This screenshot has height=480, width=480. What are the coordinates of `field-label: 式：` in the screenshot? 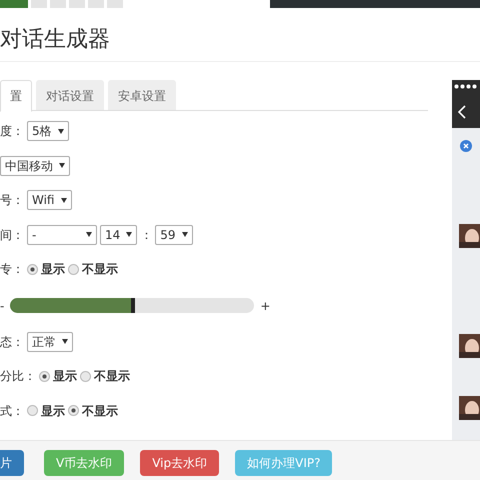 It's located at (12, 411).